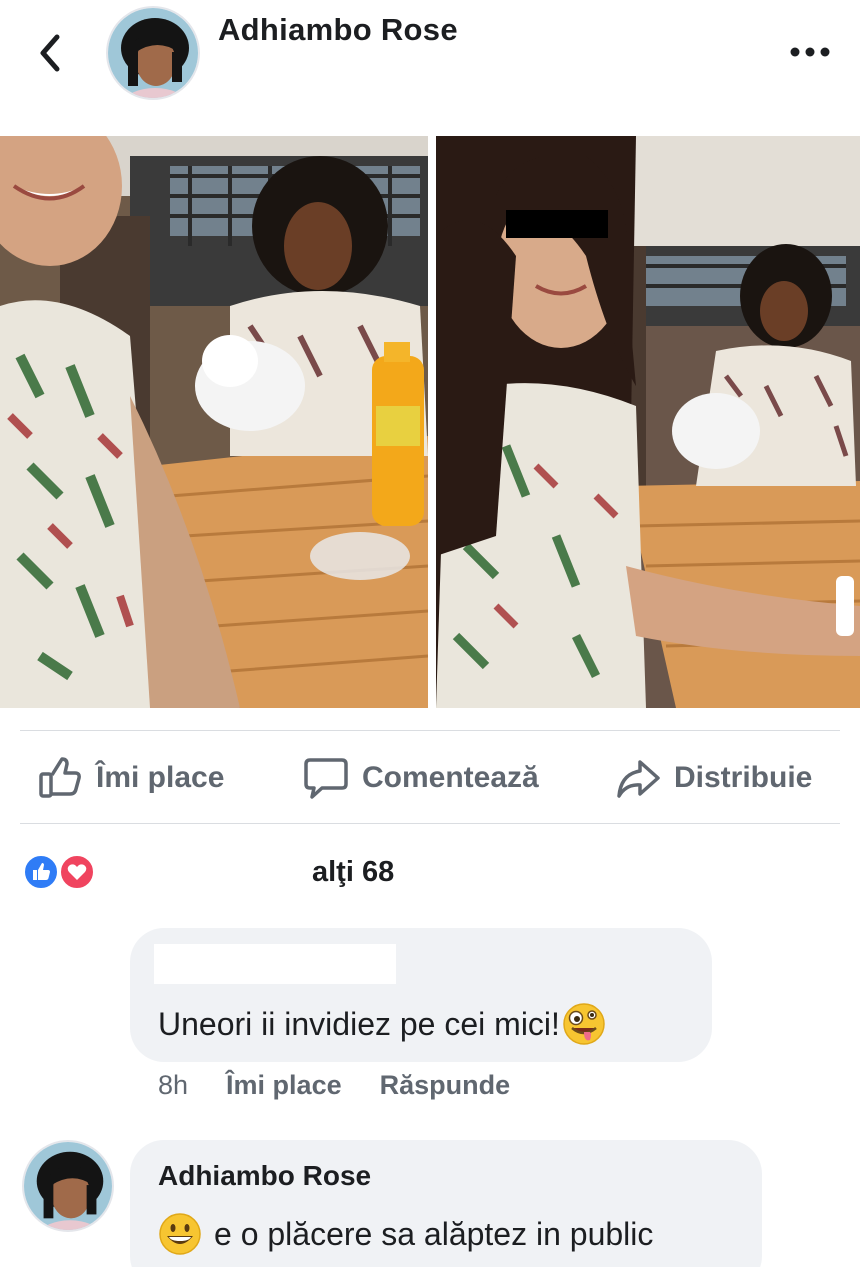 The image size is (860, 1267). What do you see at coordinates (275, 964) in the screenshot?
I see `redacted-author-name` at bounding box center [275, 964].